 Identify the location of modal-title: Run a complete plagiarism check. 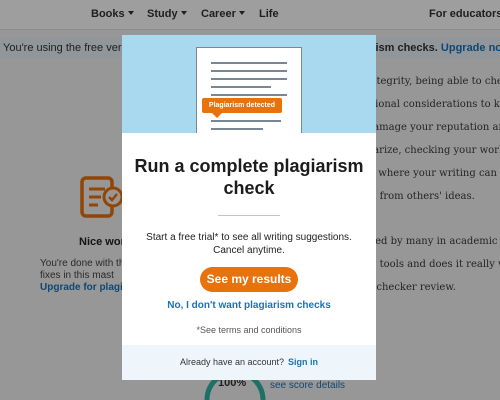
(249, 177).